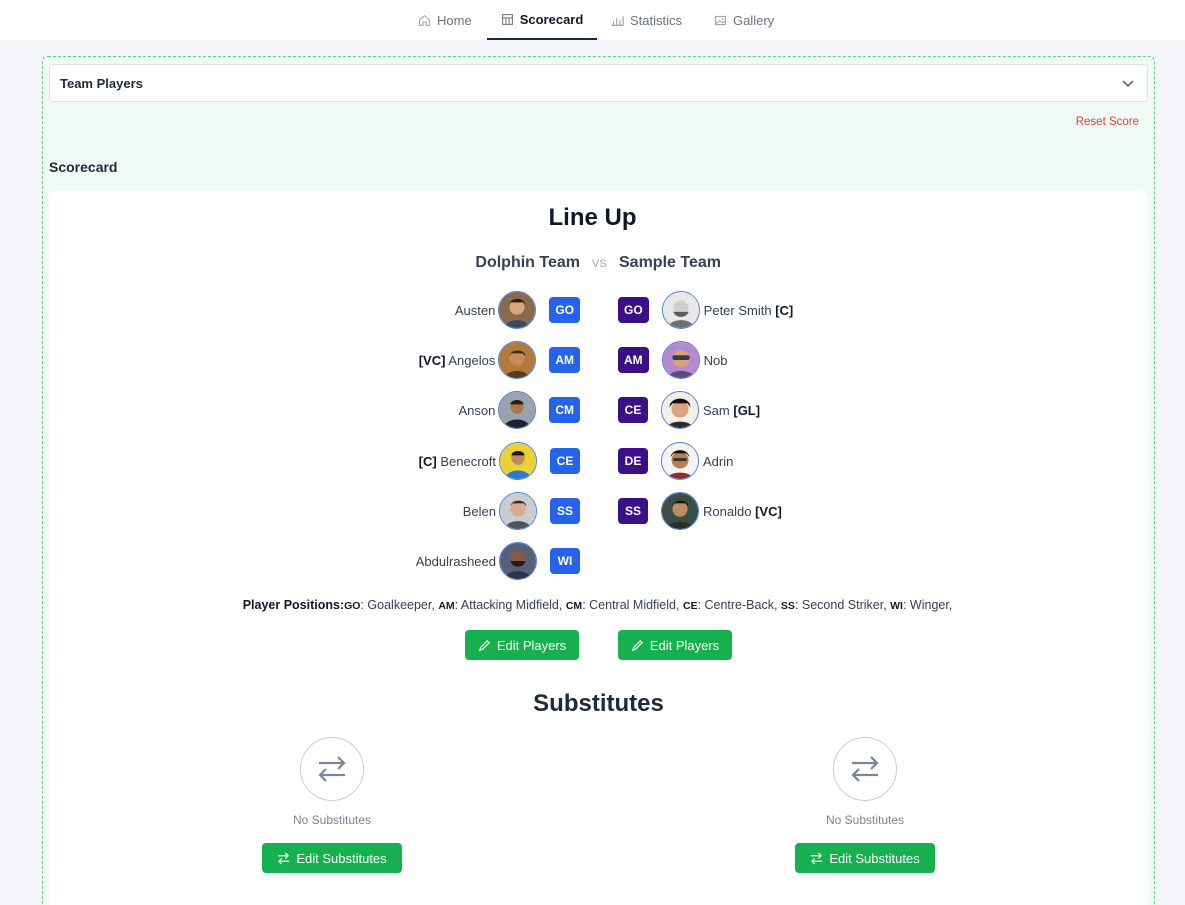 This screenshot has height=905, width=1185. Describe the element at coordinates (617, 20) in the screenshot. I see `statistics-icon` at that location.